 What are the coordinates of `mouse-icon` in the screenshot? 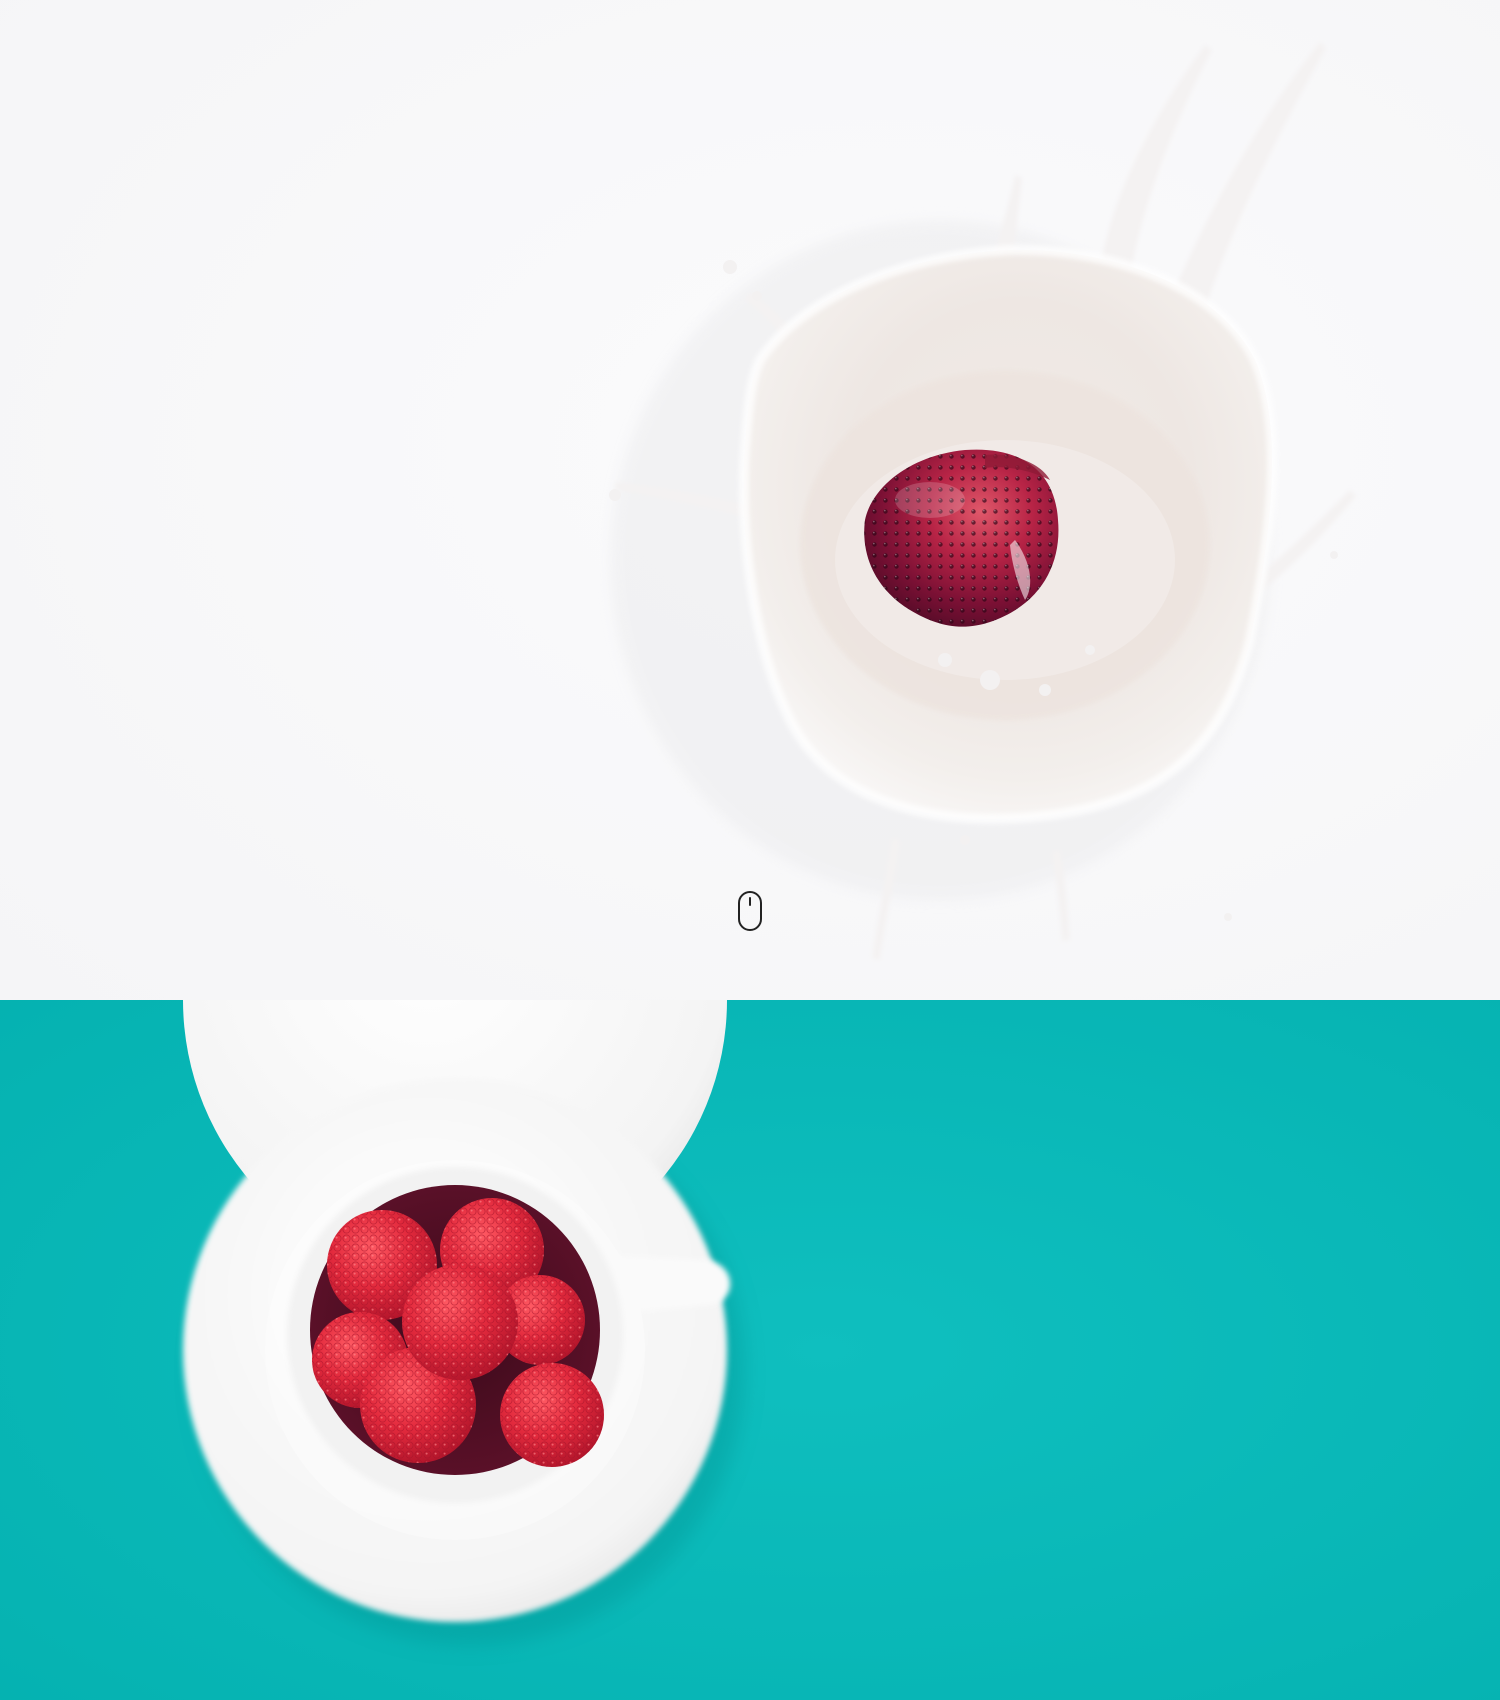 It's located at (750, 911).